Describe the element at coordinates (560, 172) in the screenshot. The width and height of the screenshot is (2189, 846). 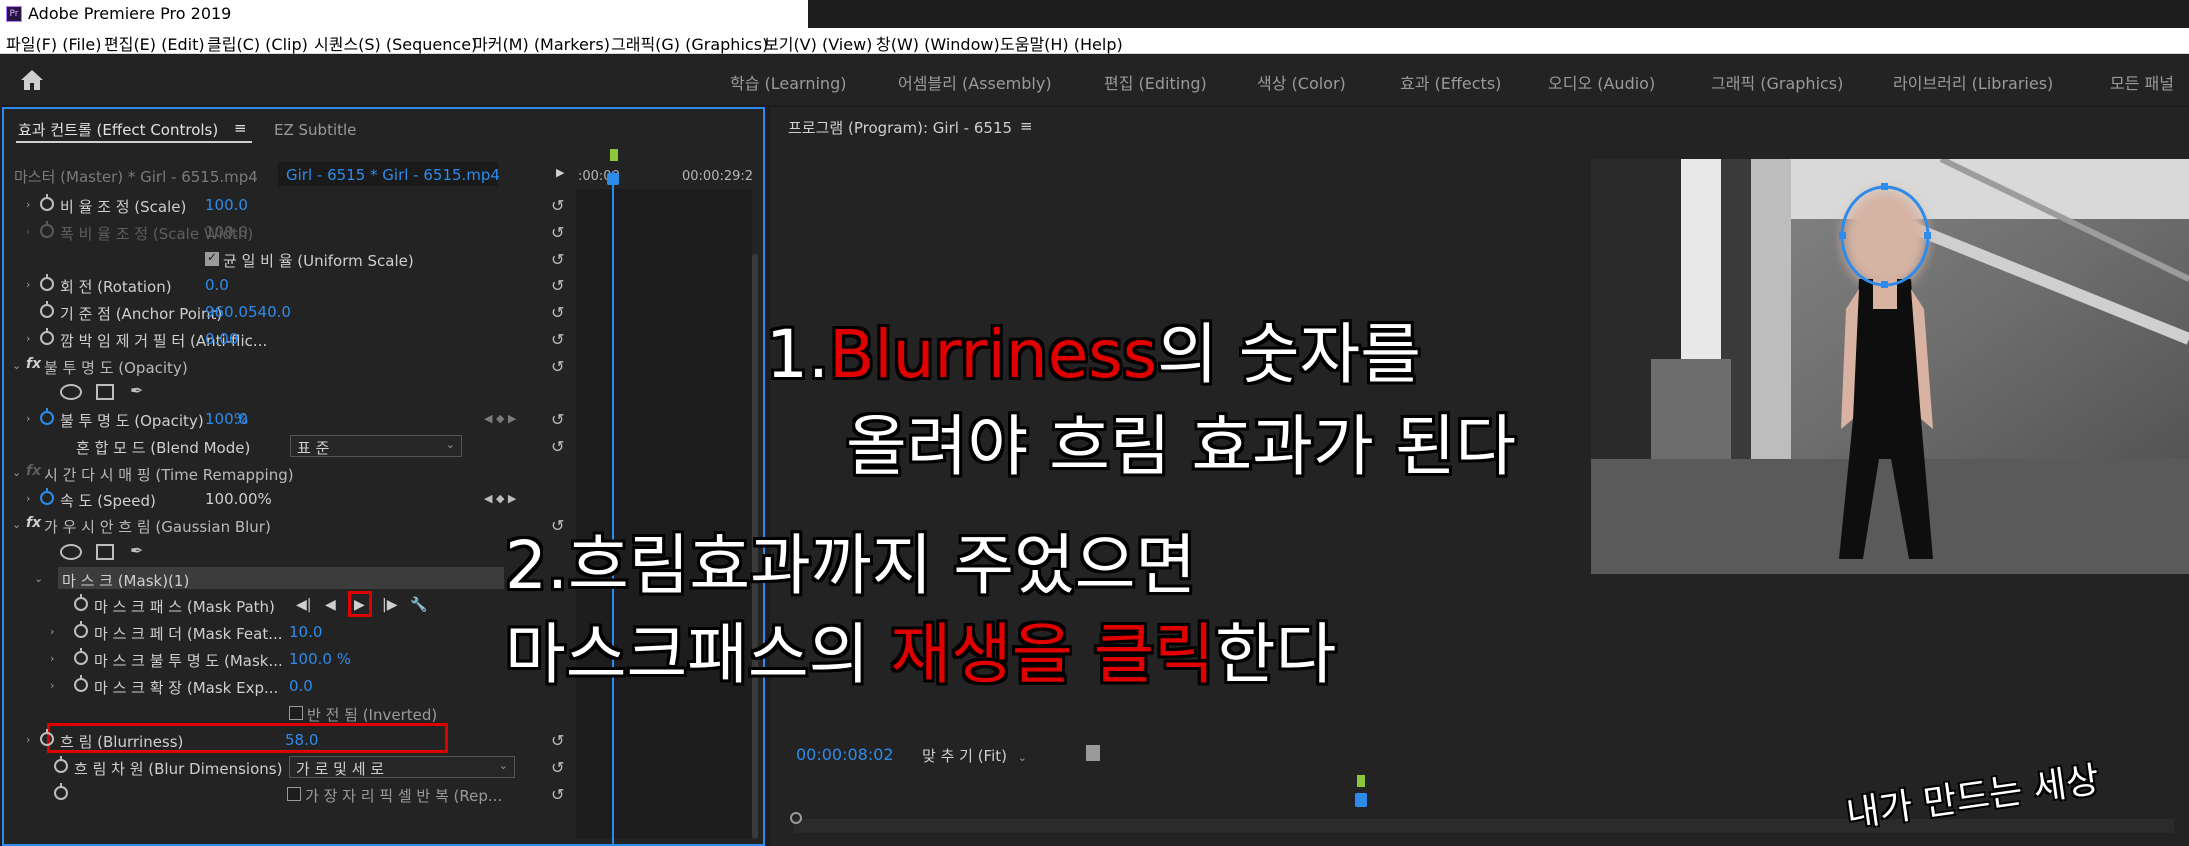
I see `play-only-icon: ▶` at that location.